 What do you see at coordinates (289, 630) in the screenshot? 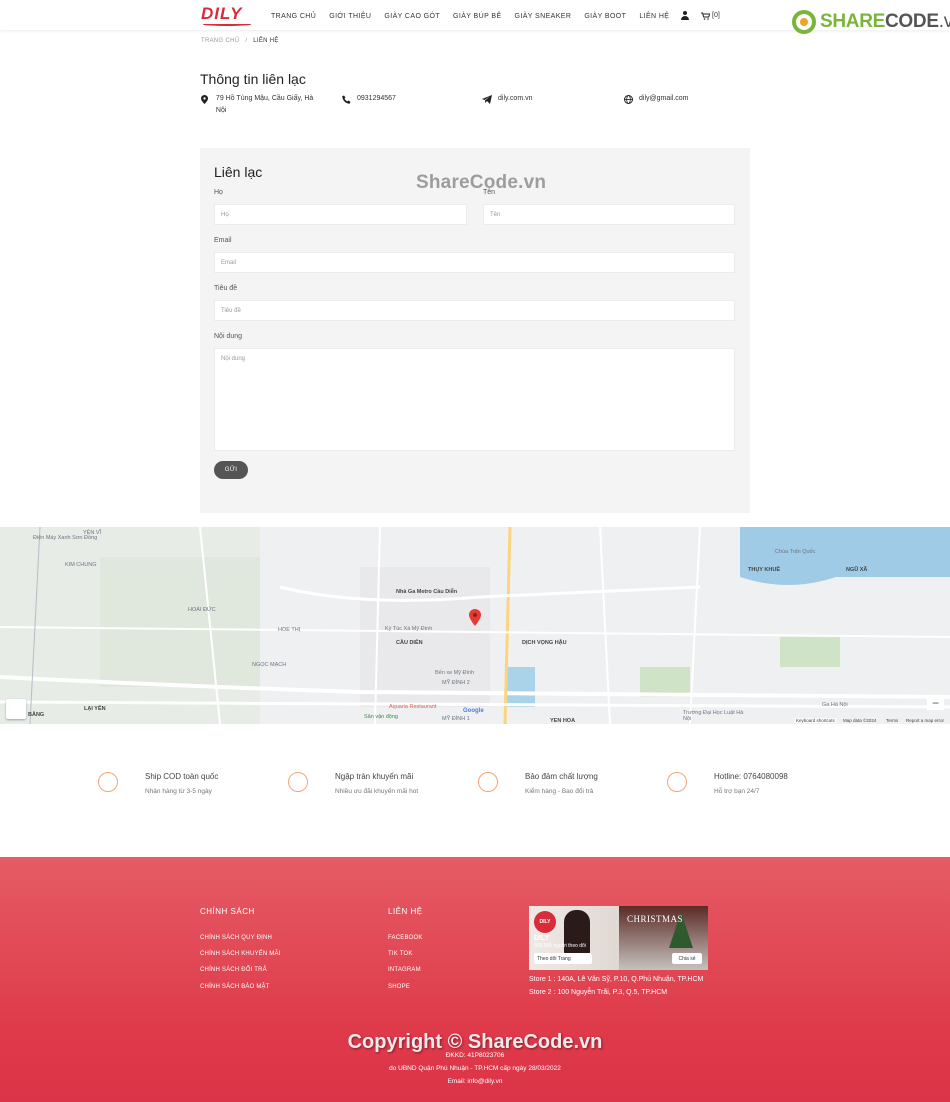
I see `map-label-hoe-thi: HOE THỊ` at bounding box center [289, 630].